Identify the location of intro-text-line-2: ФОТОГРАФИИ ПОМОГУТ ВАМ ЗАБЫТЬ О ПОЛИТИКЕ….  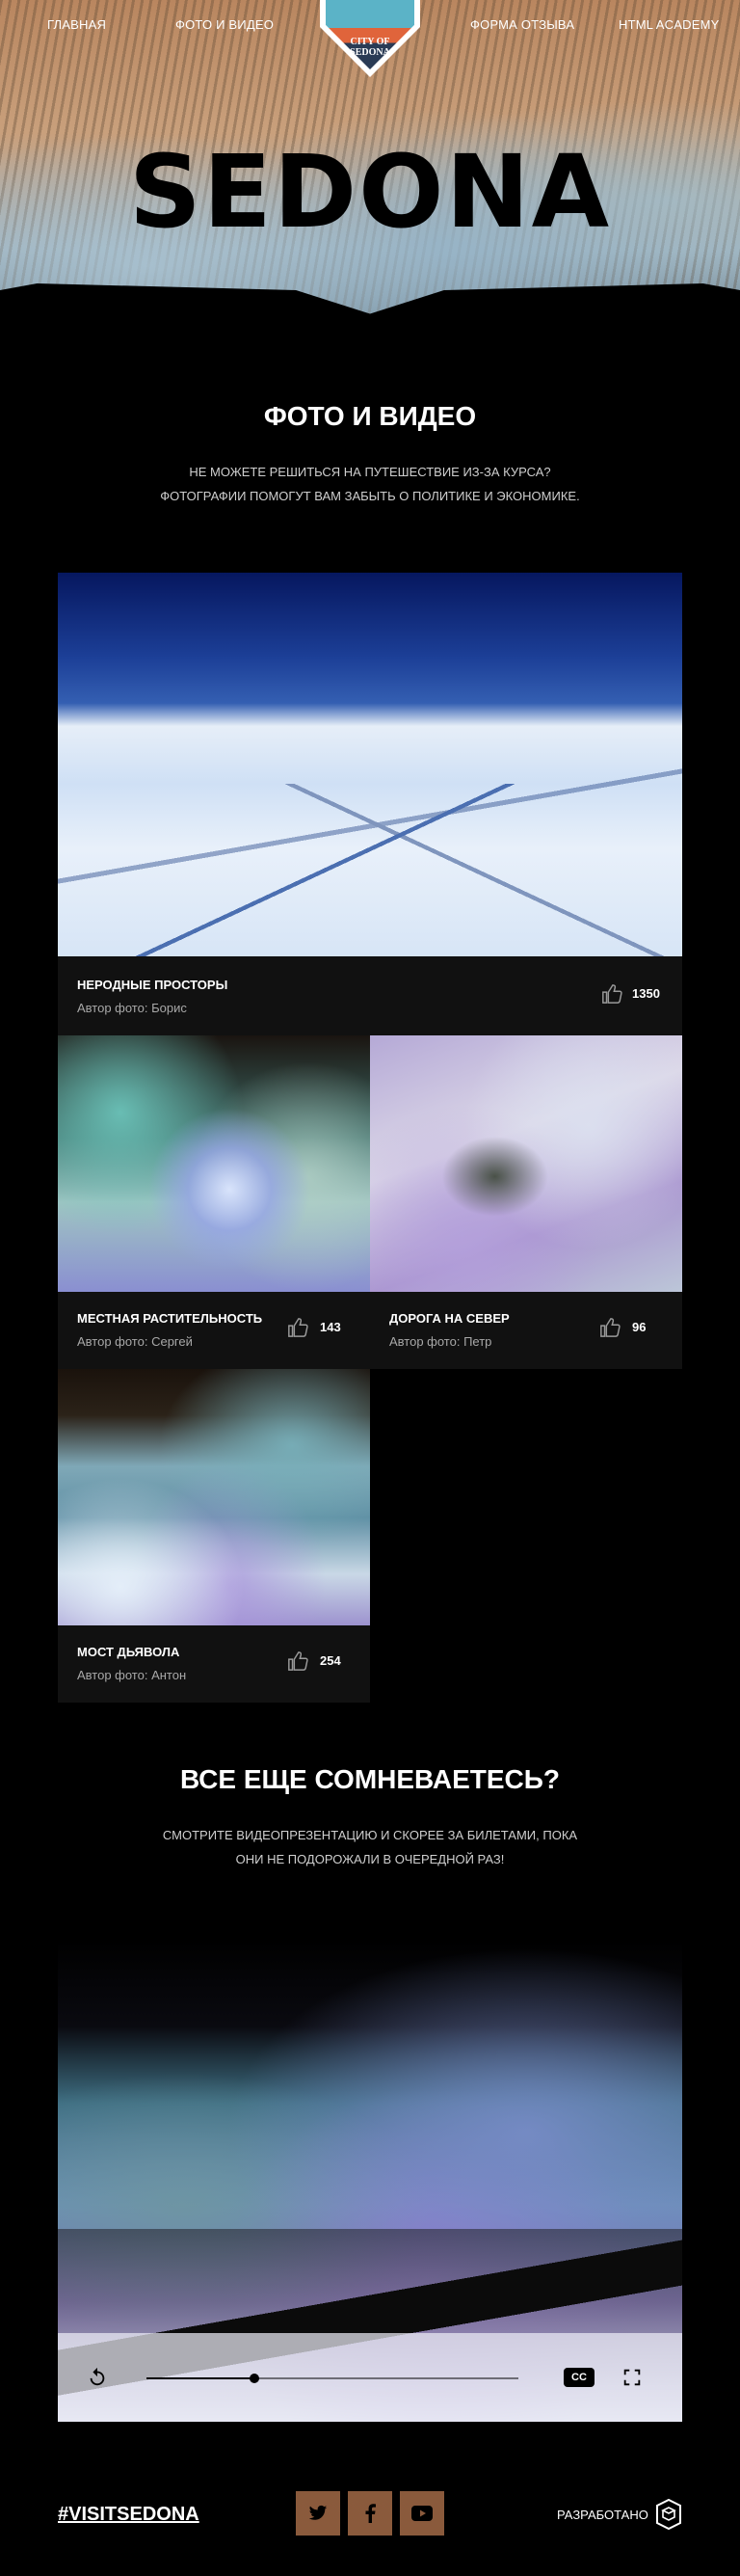
(370, 496).